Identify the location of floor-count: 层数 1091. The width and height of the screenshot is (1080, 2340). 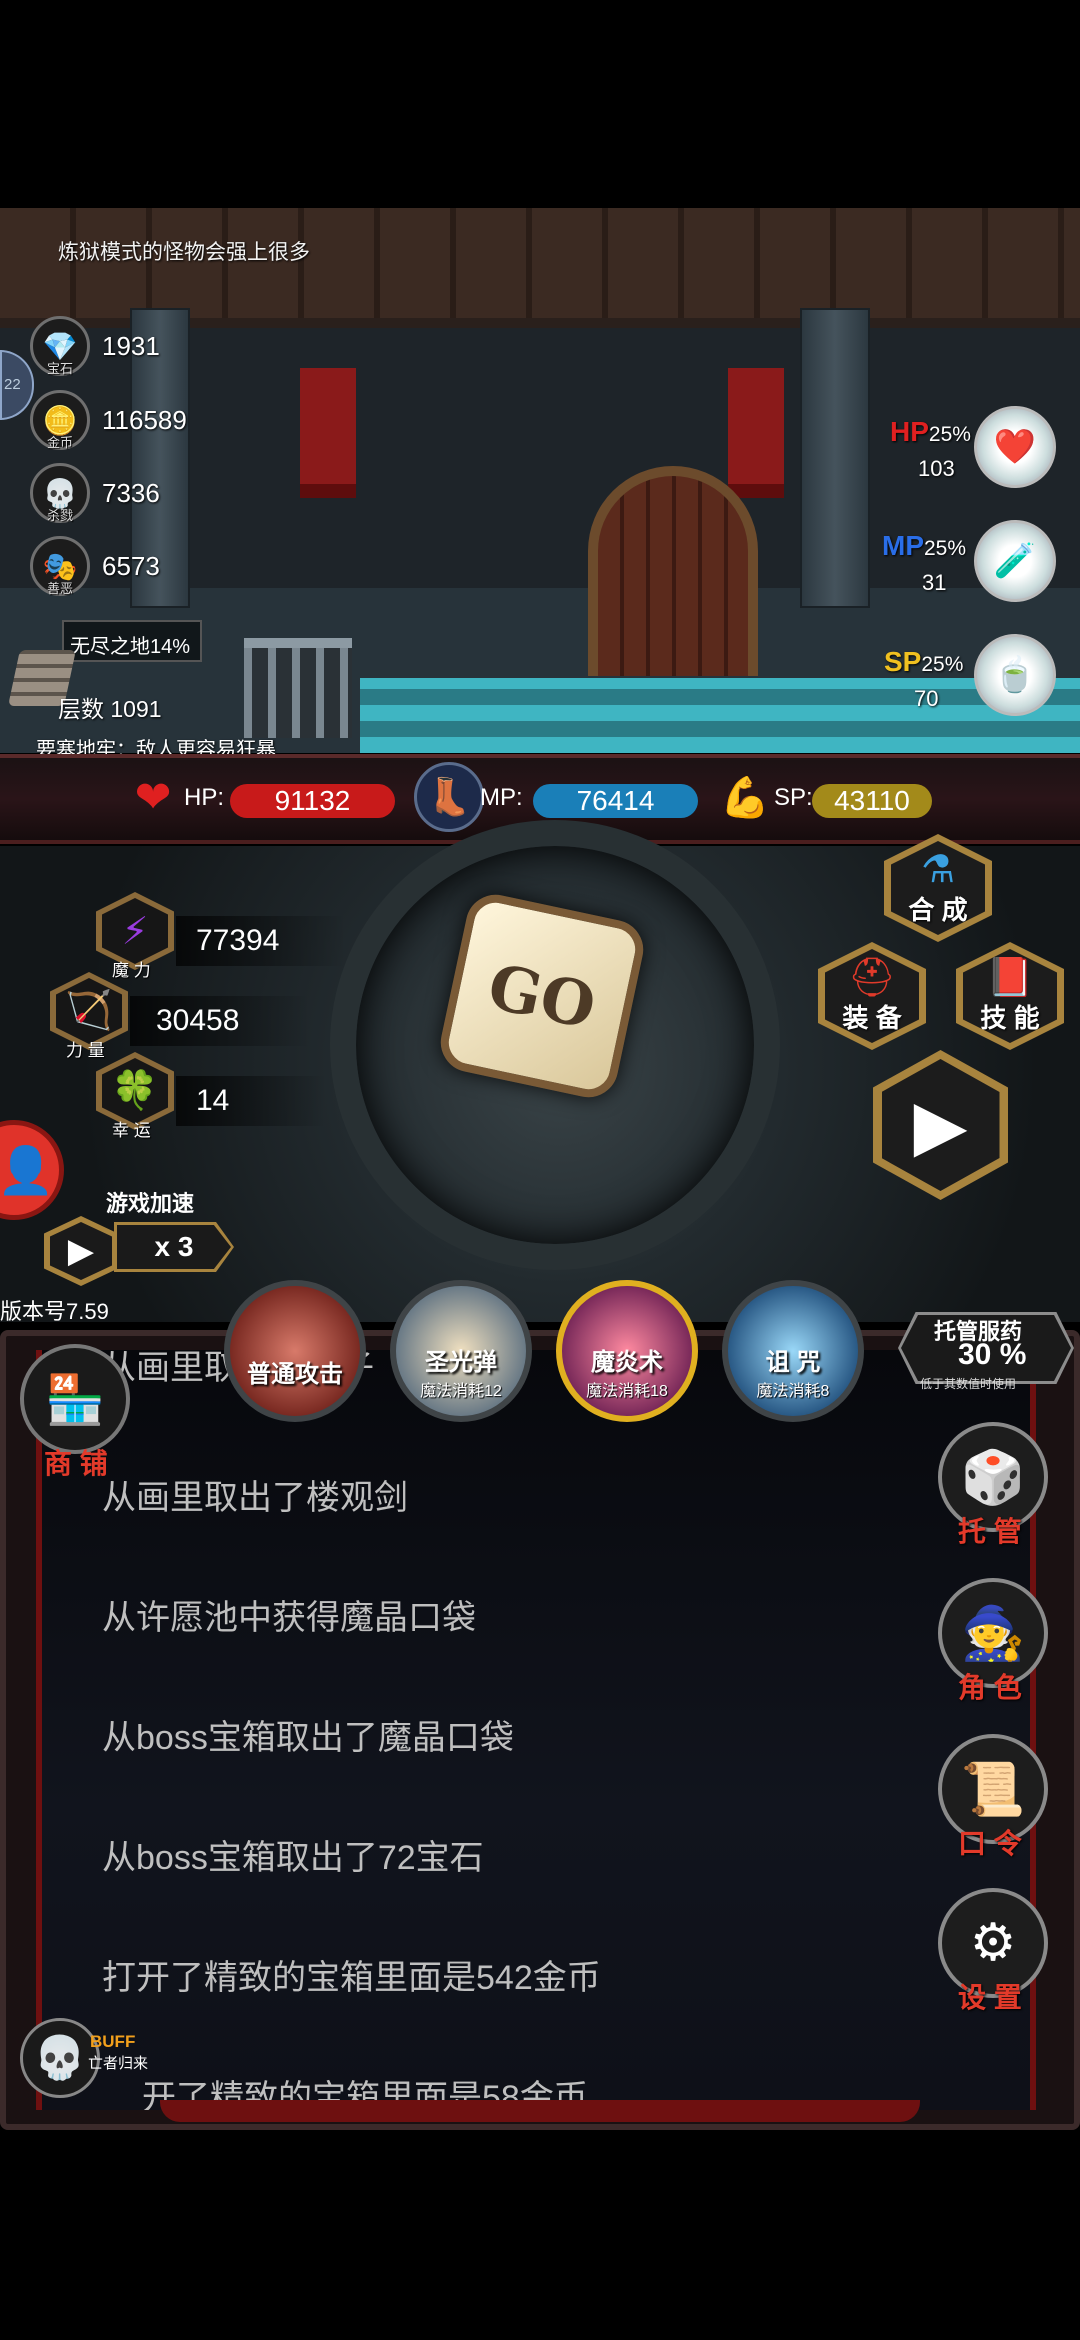
(110, 709).